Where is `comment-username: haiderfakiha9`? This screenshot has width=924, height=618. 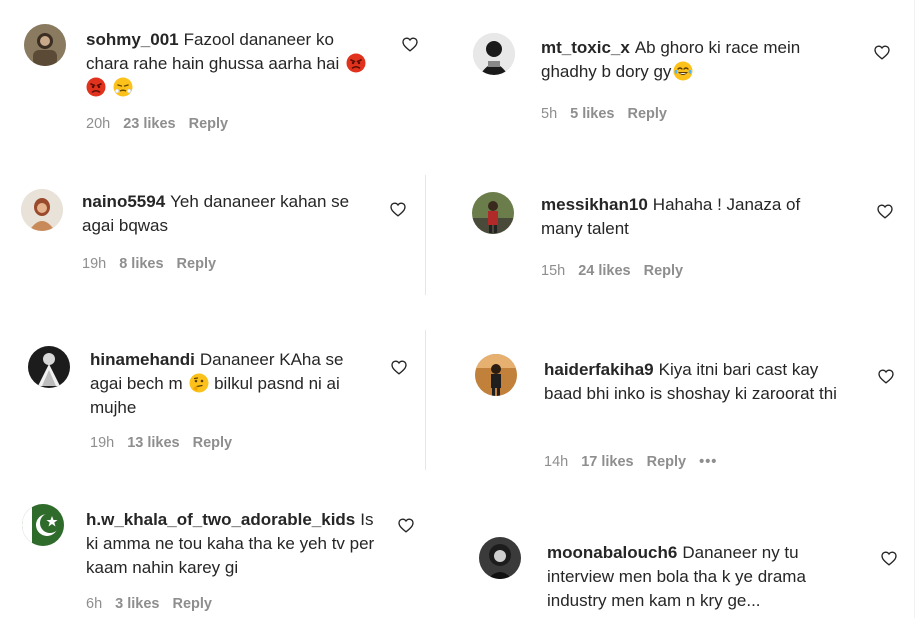 comment-username: haiderfakiha9 is located at coordinates (599, 369).